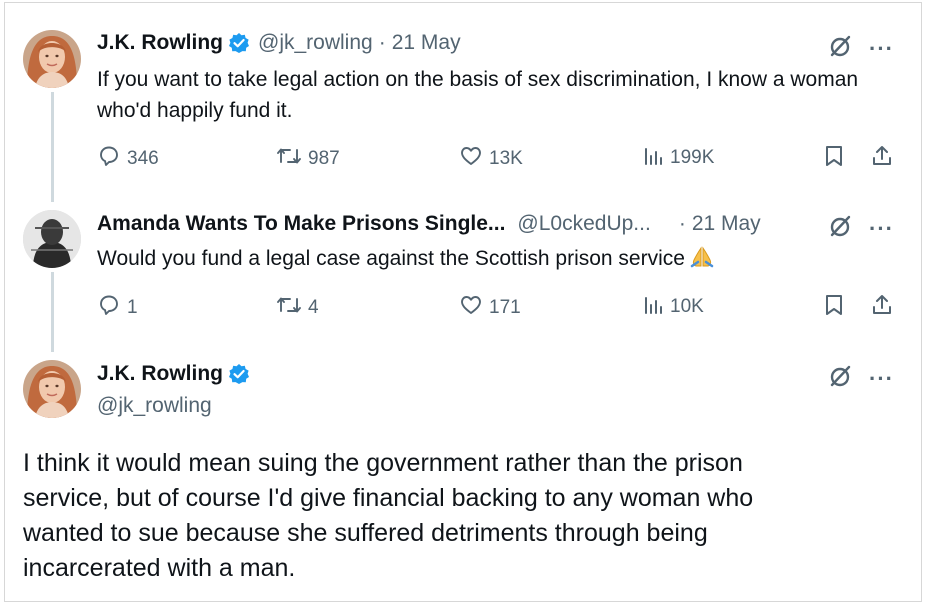 The height and width of the screenshot is (606, 928). I want to click on folded-hands-icon, so click(702, 257).